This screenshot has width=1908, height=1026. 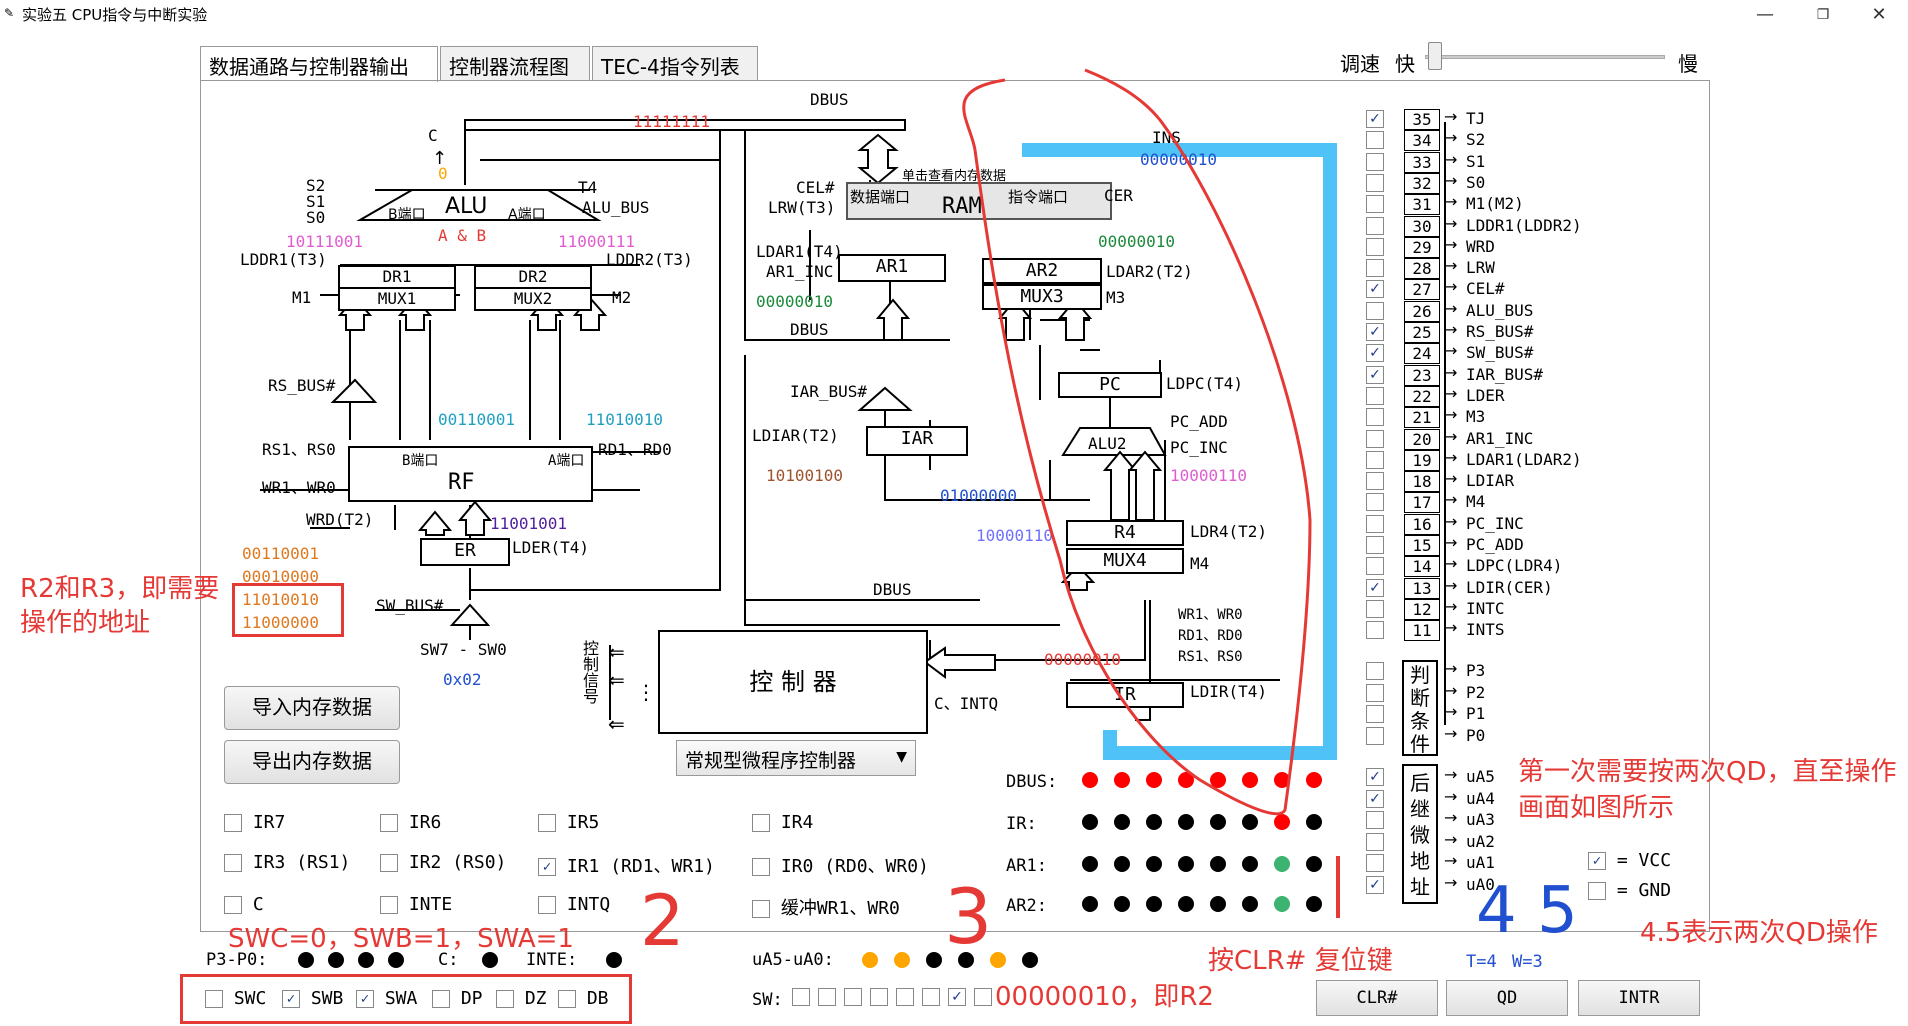 I want to click on annotation-qd-first: 第一次需要按两次QD，直至操作画面如图所示, so click(x=1707, y=790).